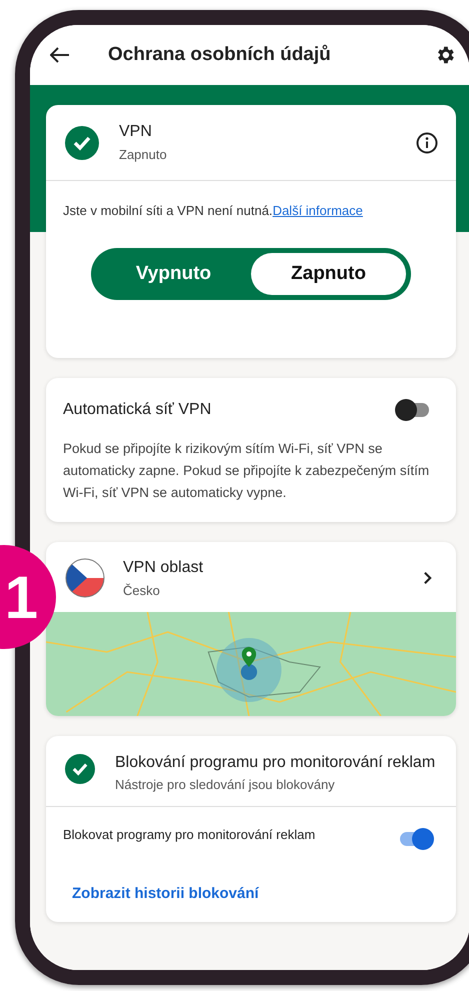 The image size is (469, 991). I want to click on auto-vpn-switch, so click(413, 410).